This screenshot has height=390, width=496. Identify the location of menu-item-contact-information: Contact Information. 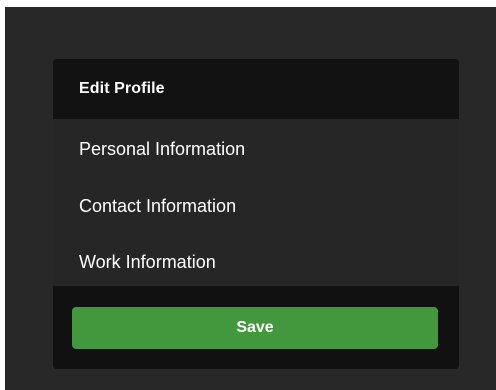
(256, 206).